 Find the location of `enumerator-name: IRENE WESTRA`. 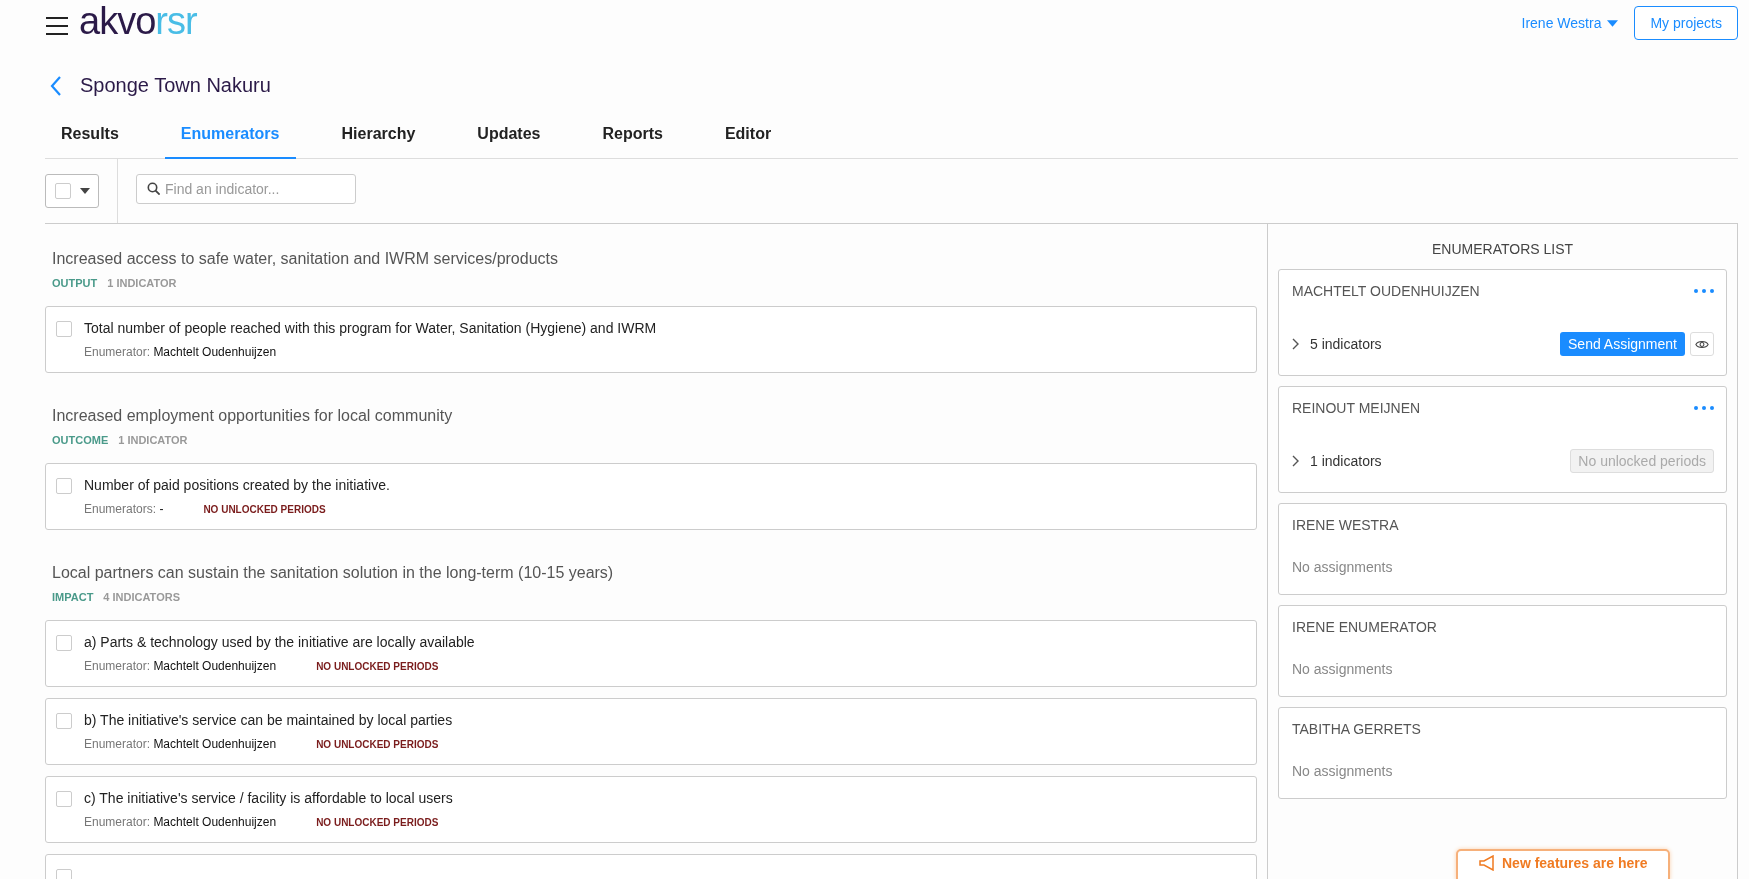

enumerator-name: IRENE WESTRA is located at coordinates (1345, 525).